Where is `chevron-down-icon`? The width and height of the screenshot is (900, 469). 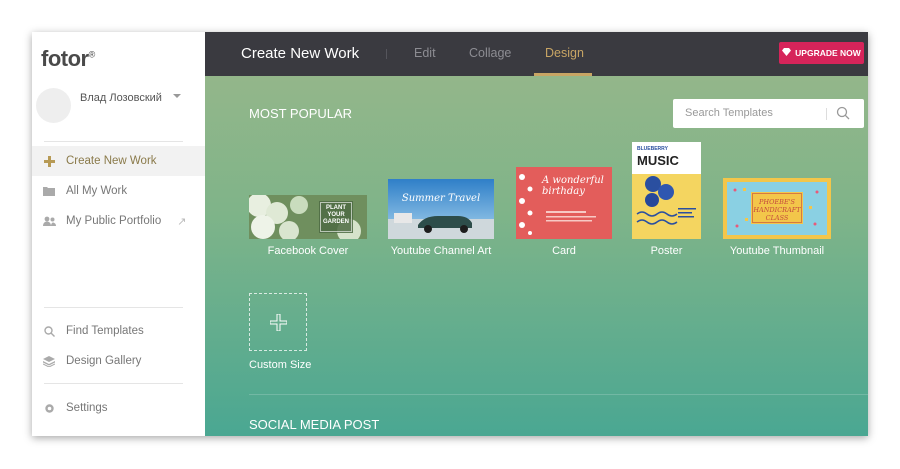
chevron-down-icon is located at coordinates (177, 96).